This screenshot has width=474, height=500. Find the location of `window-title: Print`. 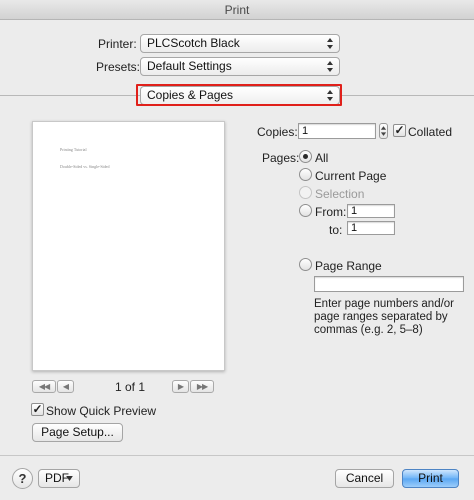

window-title: Print is located at coordinates (237, 10).